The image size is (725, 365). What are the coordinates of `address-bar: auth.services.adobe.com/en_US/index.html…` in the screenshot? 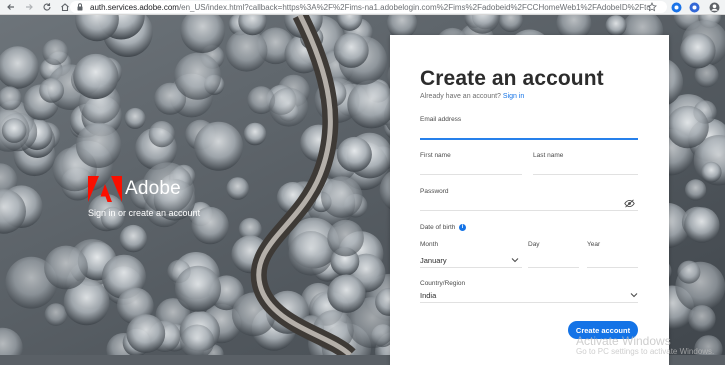 It's located at (368, 7).